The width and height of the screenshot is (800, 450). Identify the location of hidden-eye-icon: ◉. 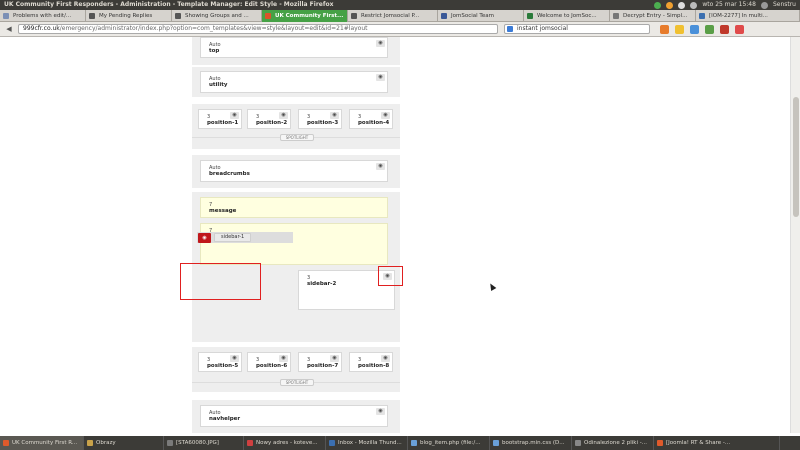
(204, 238).